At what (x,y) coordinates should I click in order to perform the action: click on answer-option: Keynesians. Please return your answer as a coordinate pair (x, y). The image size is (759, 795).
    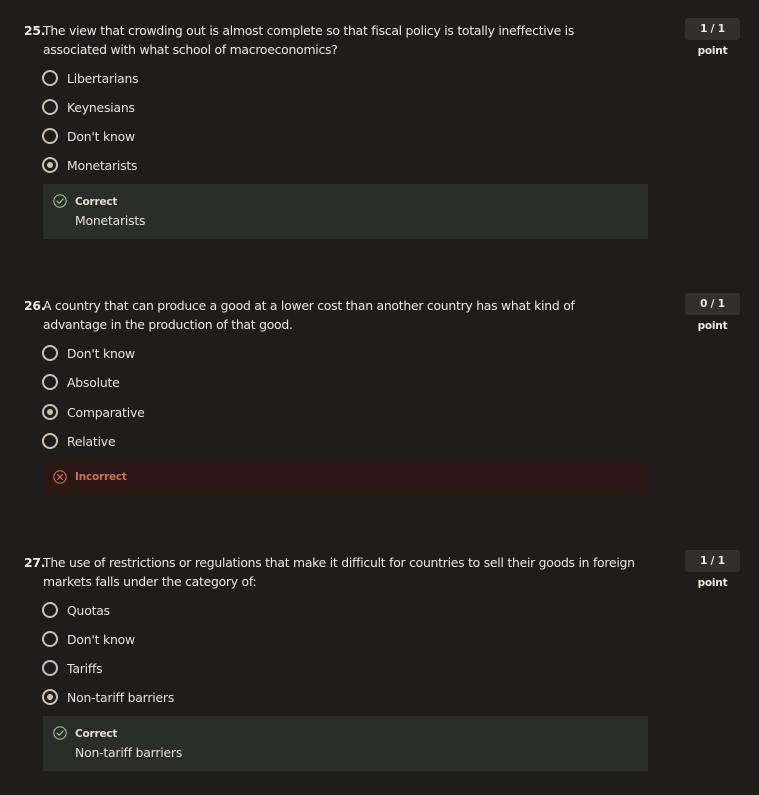
    Looking at the image, I should click on (88, 107).